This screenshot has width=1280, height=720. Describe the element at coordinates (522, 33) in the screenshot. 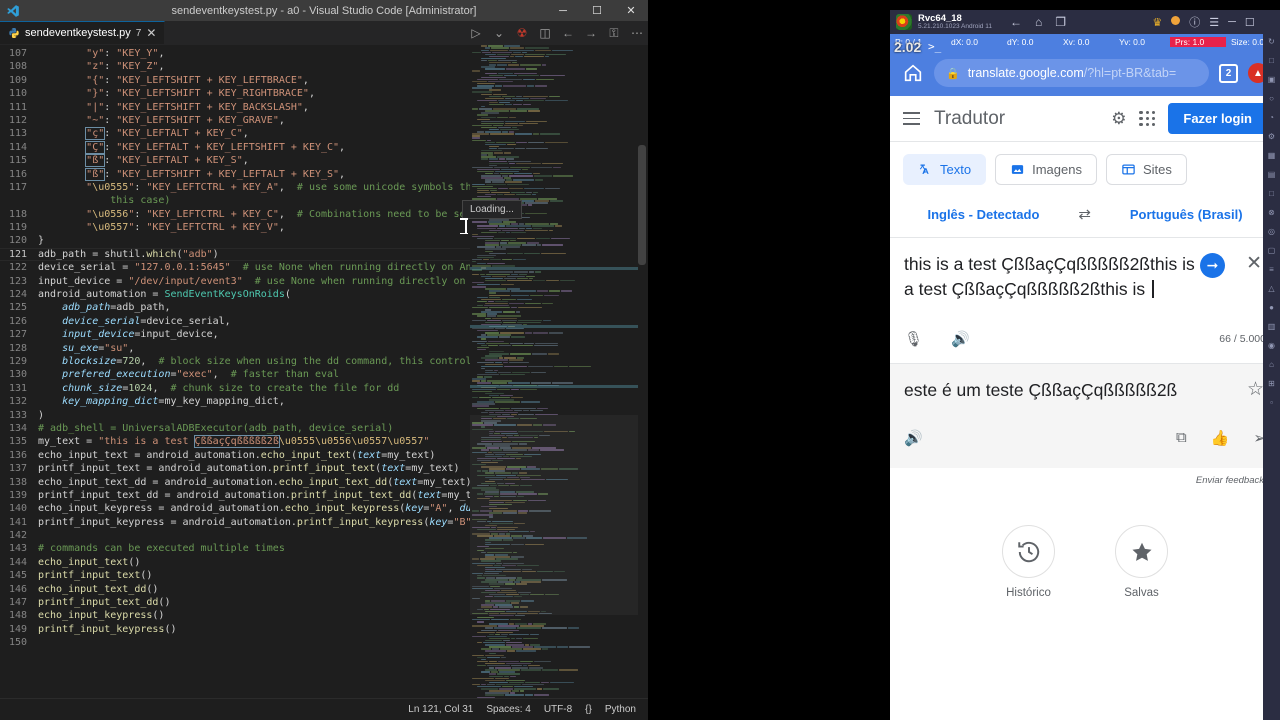

I see `debug-icon: ☢` at that location.